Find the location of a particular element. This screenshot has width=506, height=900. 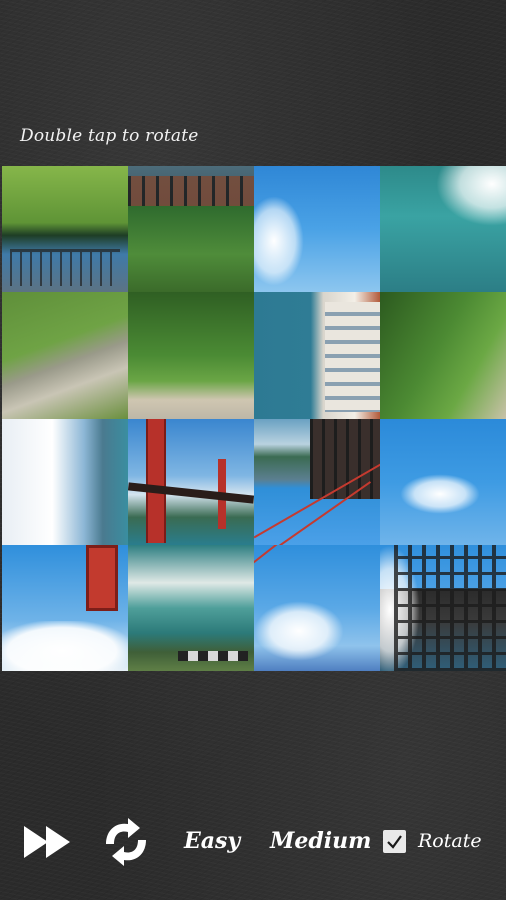

medium-button: Medium is located at coordinates (320, 841).